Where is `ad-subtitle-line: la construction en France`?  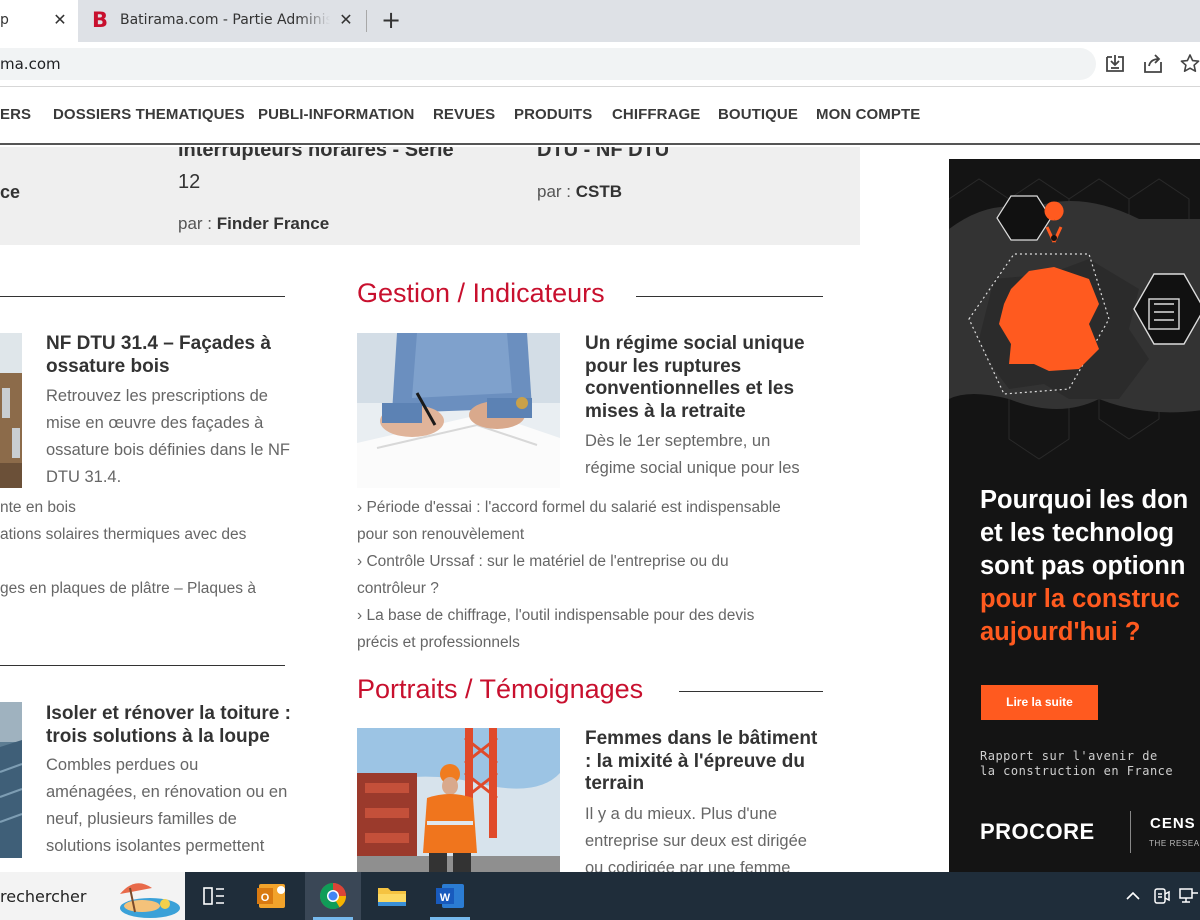 ad-subtitle-line: la construction en France is located at coordinates (1077, 771).